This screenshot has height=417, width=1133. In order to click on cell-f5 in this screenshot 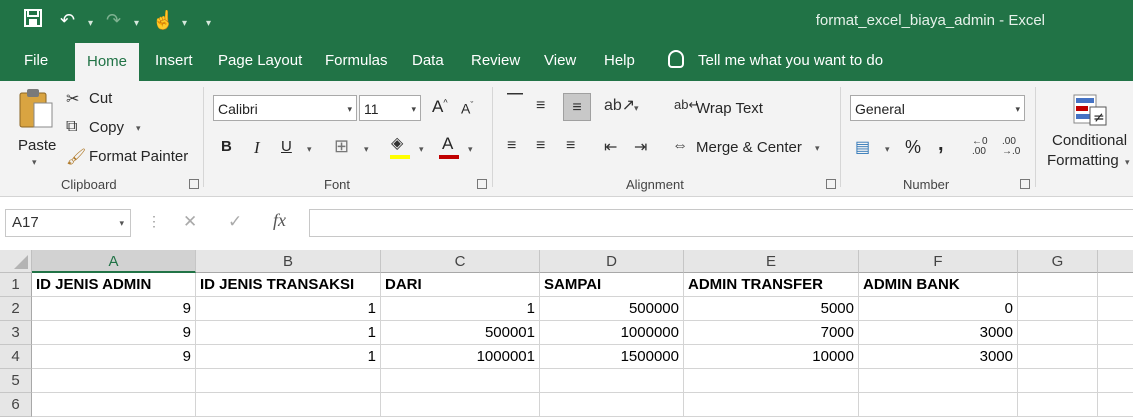, I will do `click(938, 381)`.